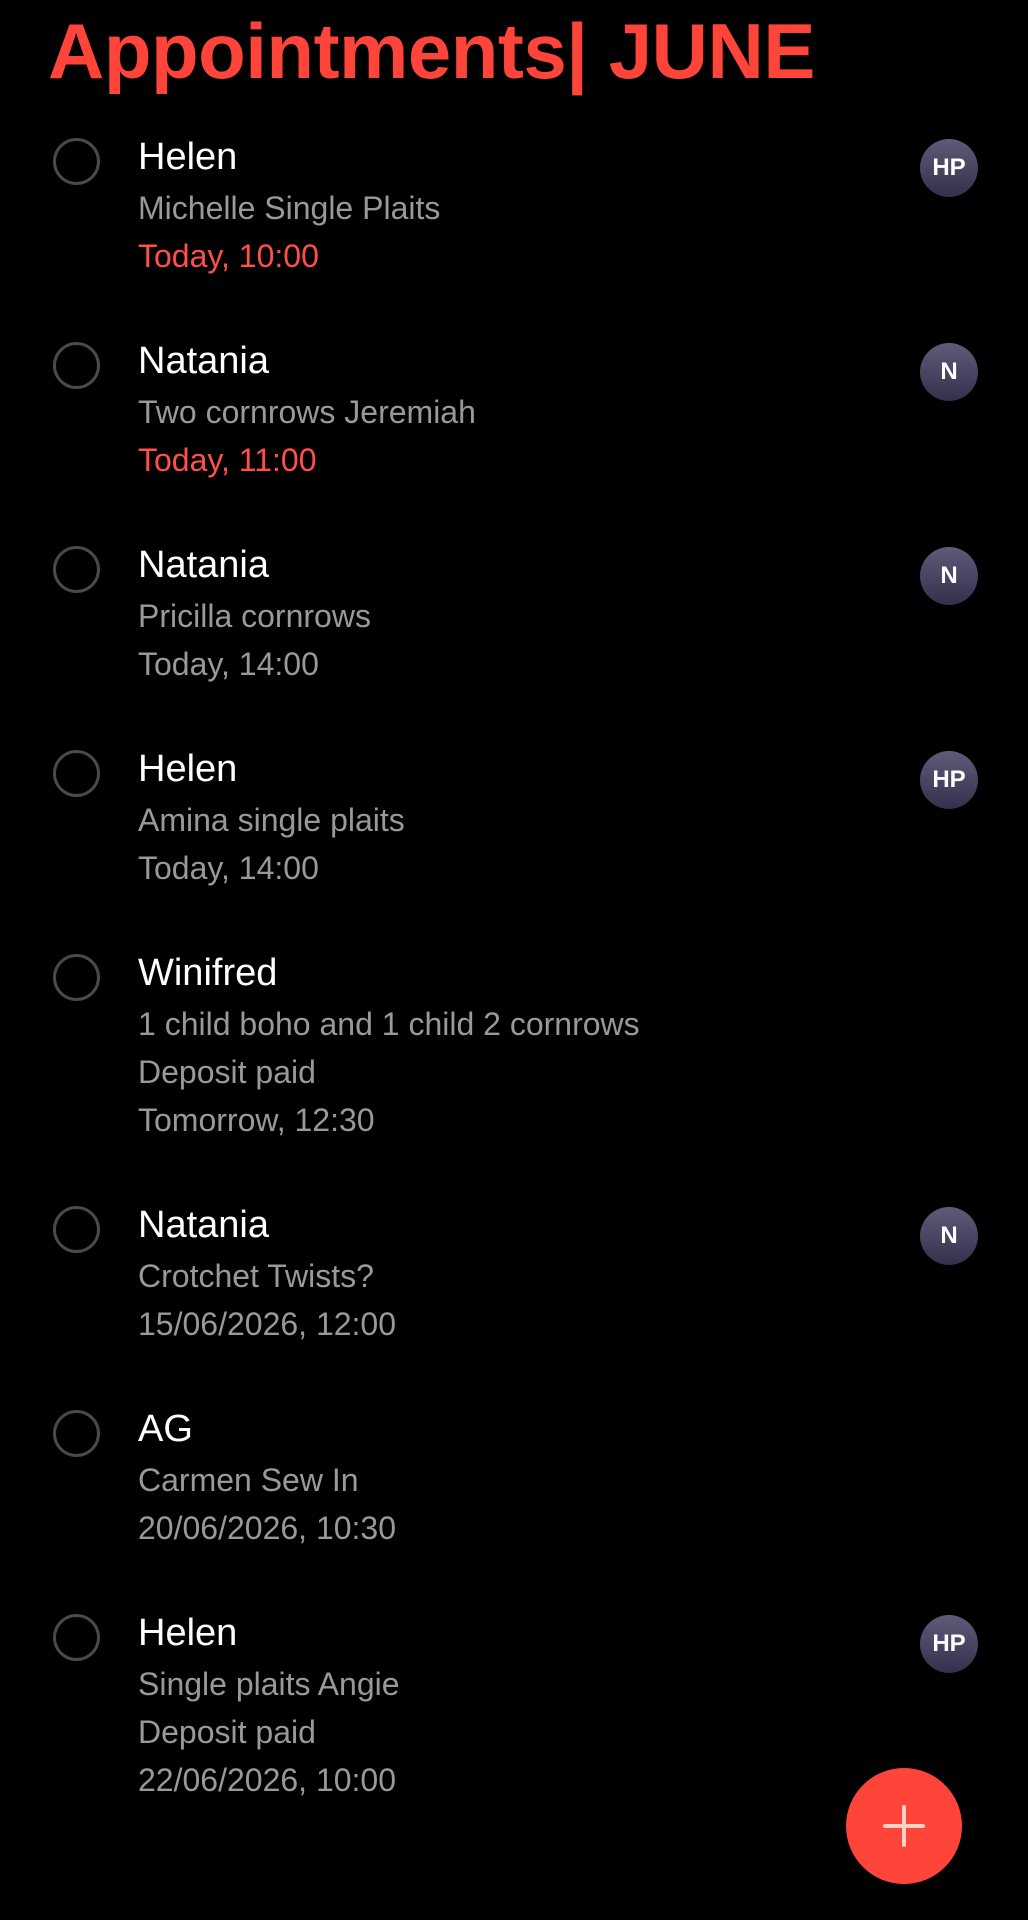 The width and height of the screenshot is (1028, 1920). Describe the element at coordinates (289, 208) in the screenshot. I see `appointment-note: Michelle Single Plaits` at that location.